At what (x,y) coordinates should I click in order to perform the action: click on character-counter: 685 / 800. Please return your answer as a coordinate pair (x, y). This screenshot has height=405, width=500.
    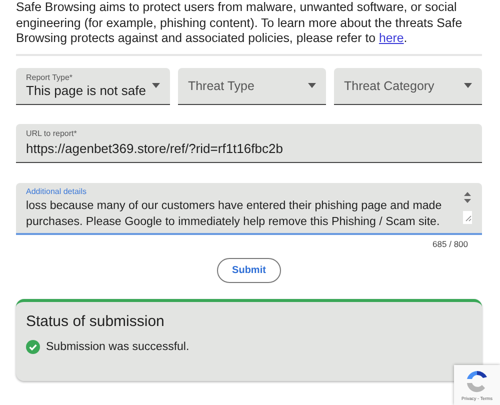
    Looking at the image, I should click on (450, 243).